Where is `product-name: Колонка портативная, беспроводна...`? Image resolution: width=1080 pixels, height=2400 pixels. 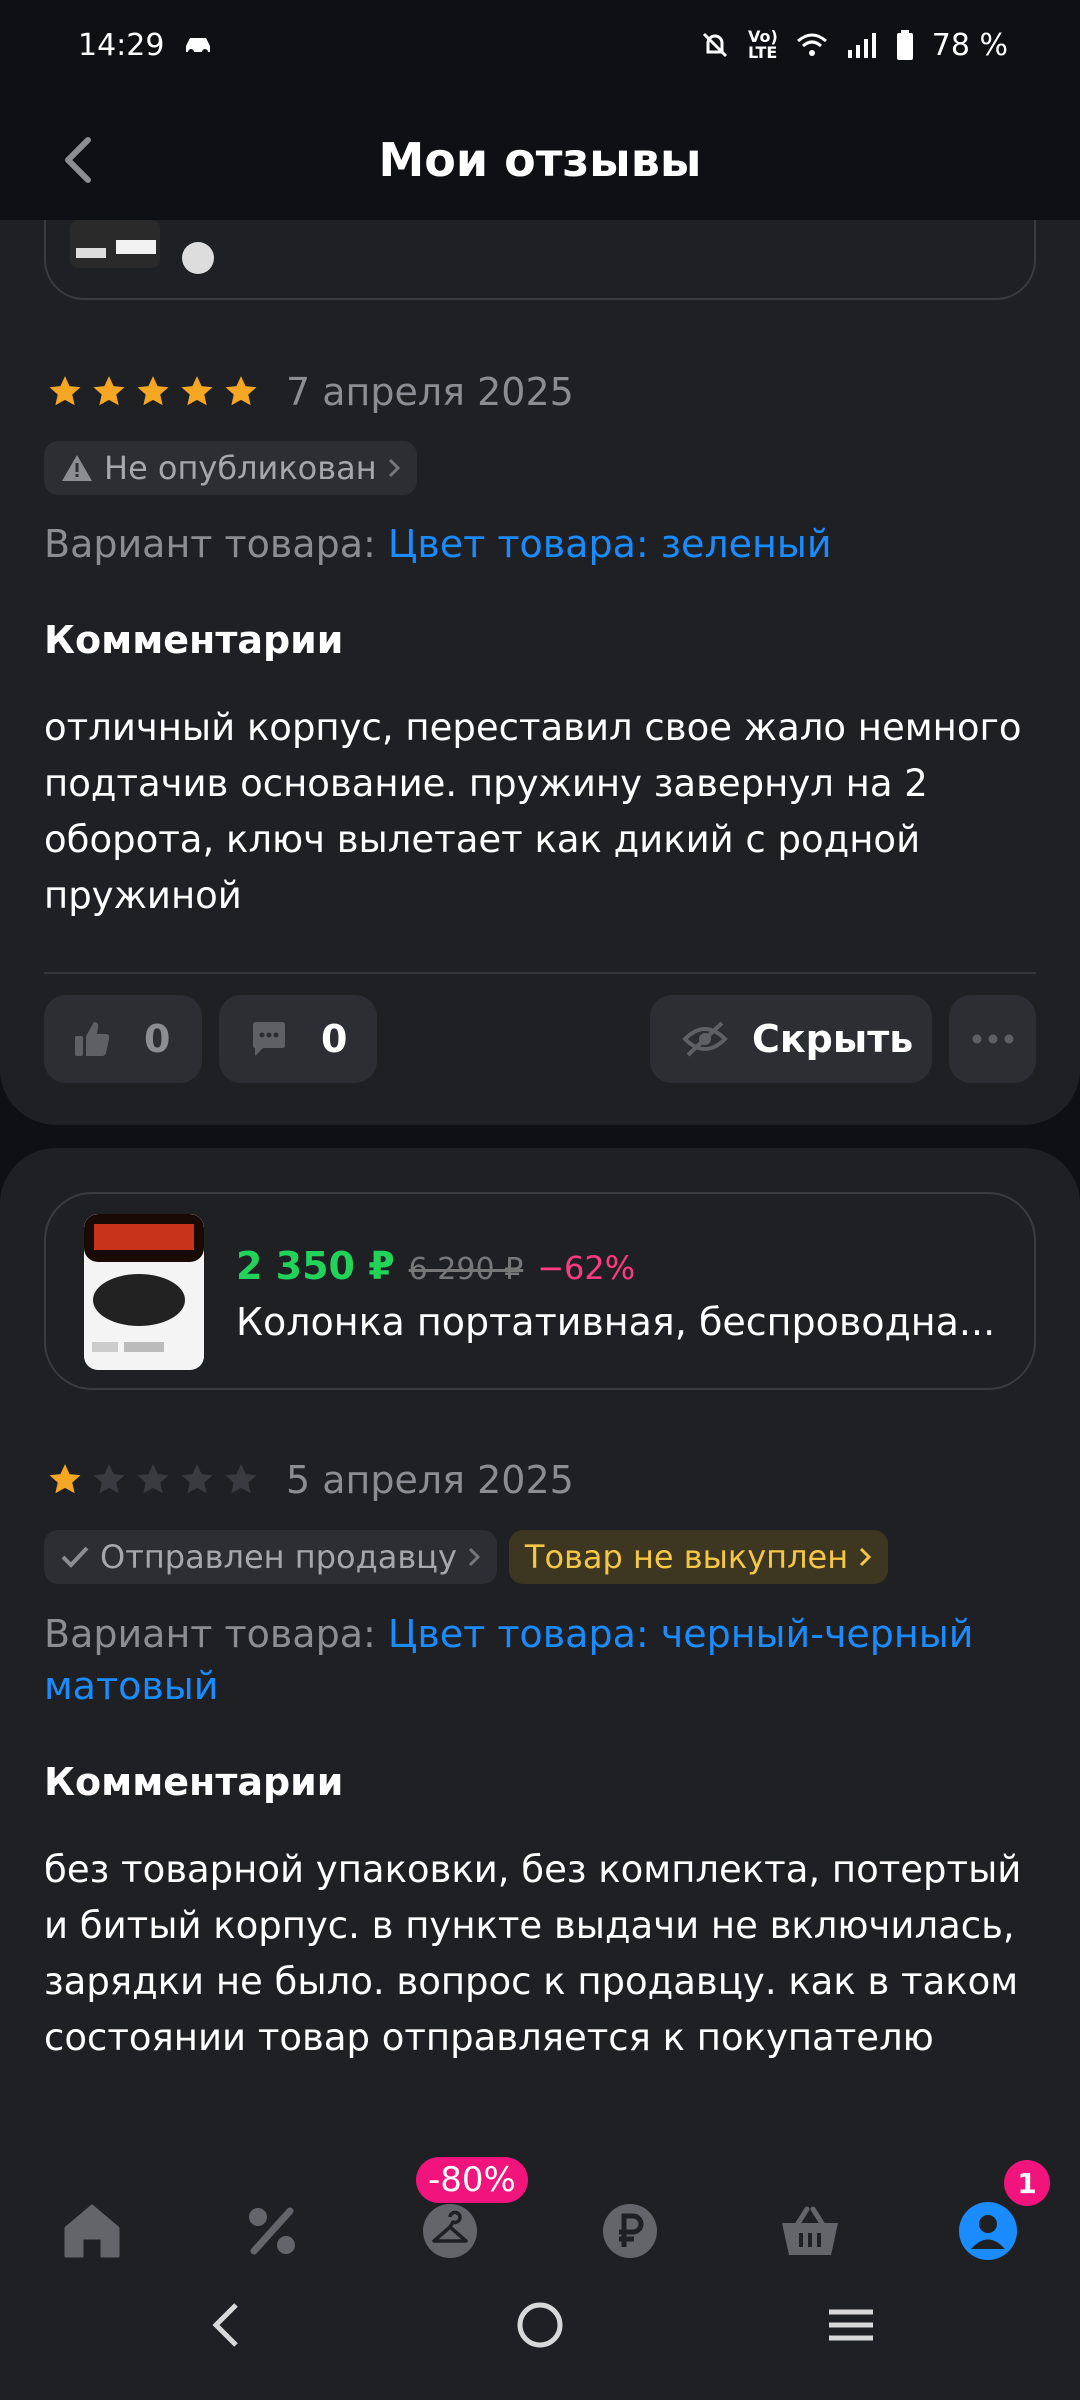
product-name: Колонка портативная, беспроводна... is located at coordinates (616, 1322).